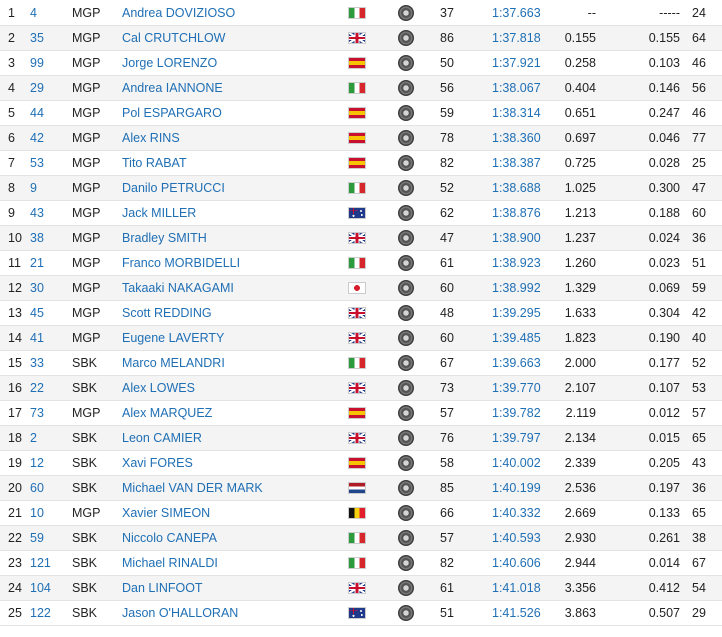 The height and width of the screenshot is (637, 722). I want to click on lap-time-link: 1:38.387, so click(516, 163).